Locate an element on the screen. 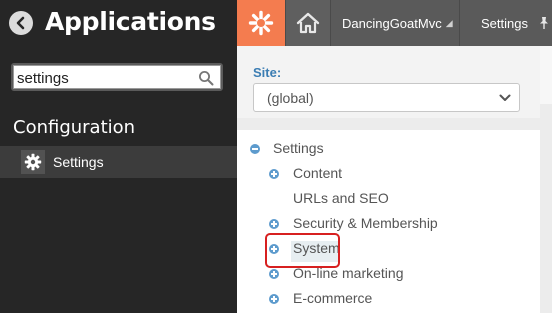 This screenshot has width=552, height=313. site-name: DancingGoatMvc is located at coordinates (392, 23).